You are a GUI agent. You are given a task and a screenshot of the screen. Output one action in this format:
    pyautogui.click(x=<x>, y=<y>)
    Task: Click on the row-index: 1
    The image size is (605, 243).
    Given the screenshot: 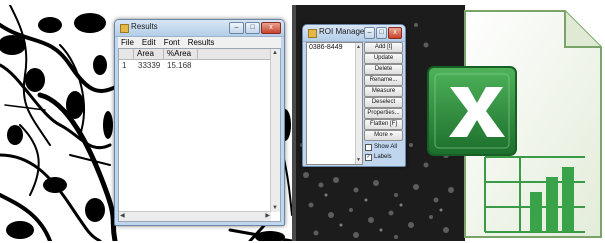 What is the action you would take?
    pyautogui.click(x=124, y=65)
    